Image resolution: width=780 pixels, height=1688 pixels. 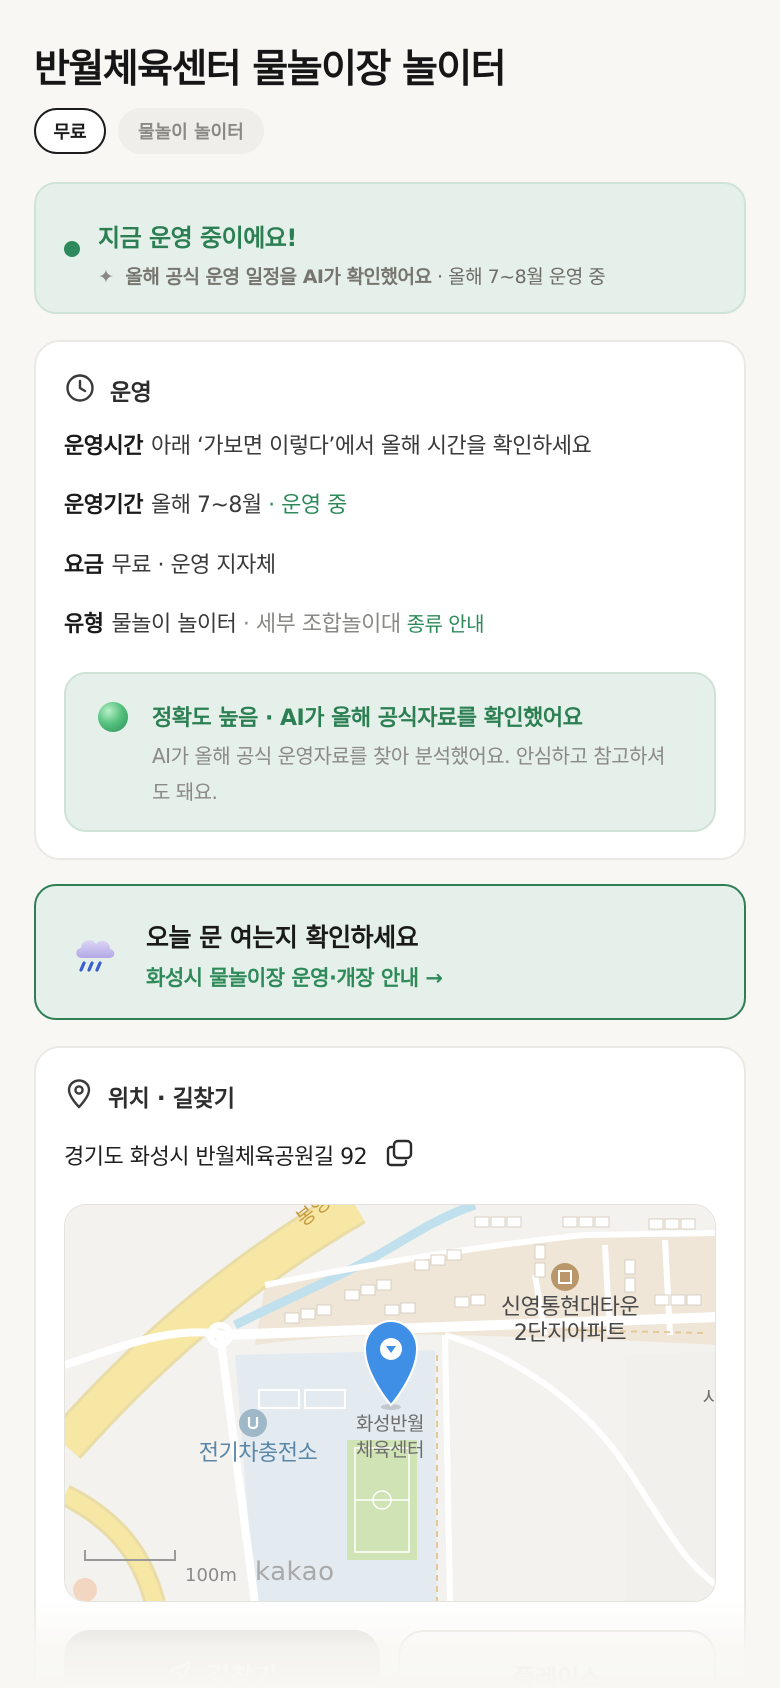 What do you see at coordinates (270, 69) in the screenshot?
I see `page-title: 반월체육센터 물놀이장 놀이터` at bounding box center [270, 69].